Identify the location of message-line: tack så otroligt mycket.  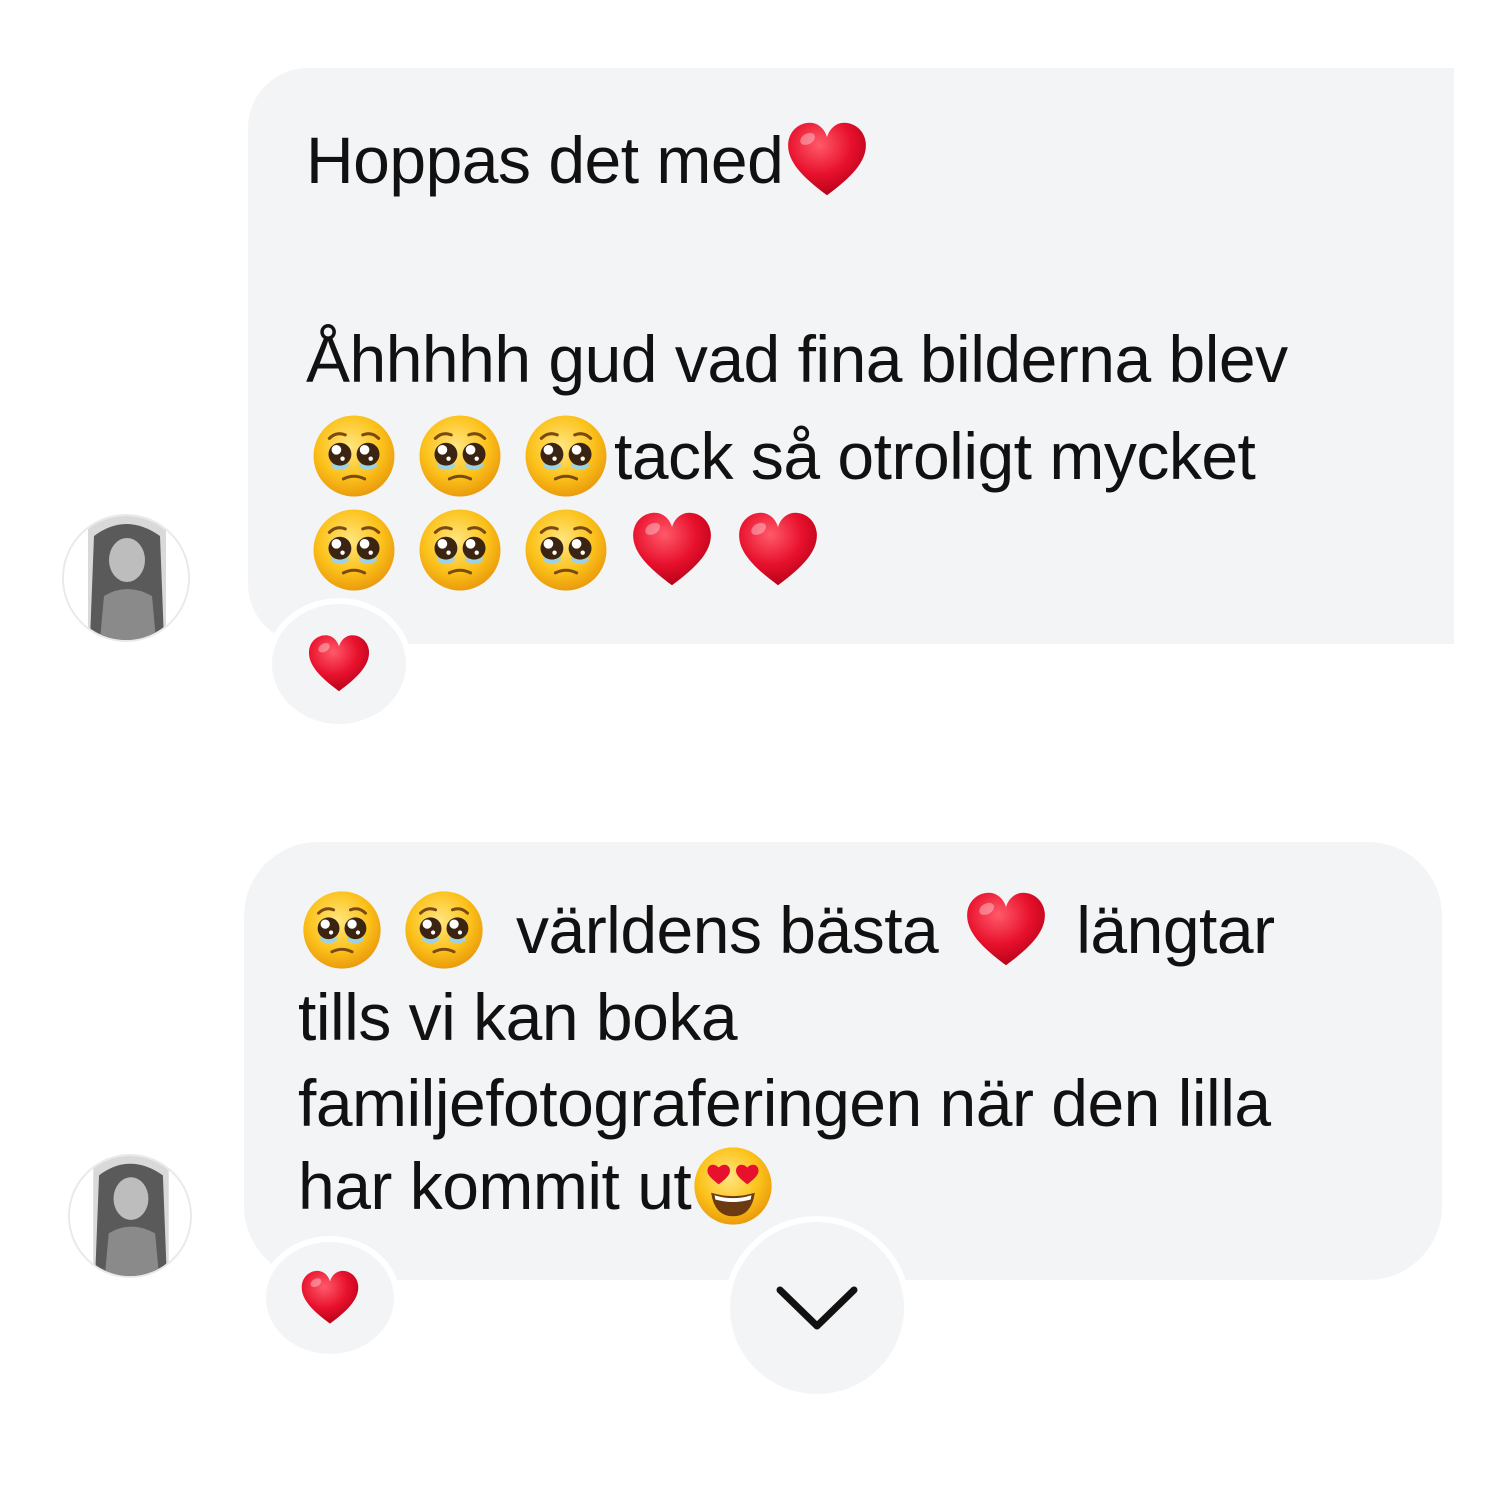
(783, 456).